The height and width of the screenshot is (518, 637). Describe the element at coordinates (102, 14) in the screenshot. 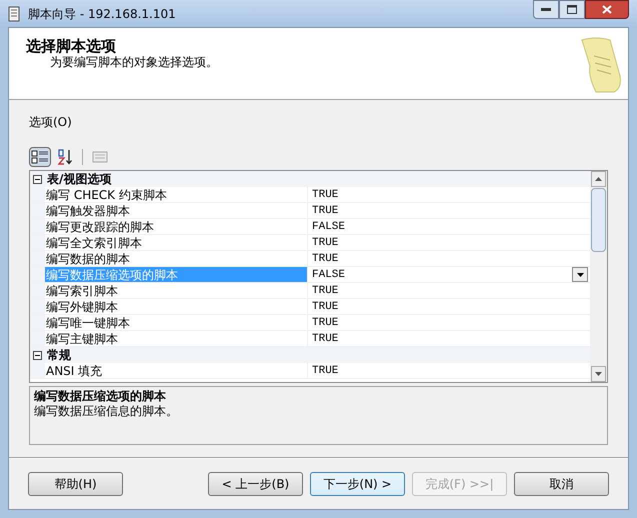

I see `window-title: 脚本向导 - 192.168.1.101` at that location.